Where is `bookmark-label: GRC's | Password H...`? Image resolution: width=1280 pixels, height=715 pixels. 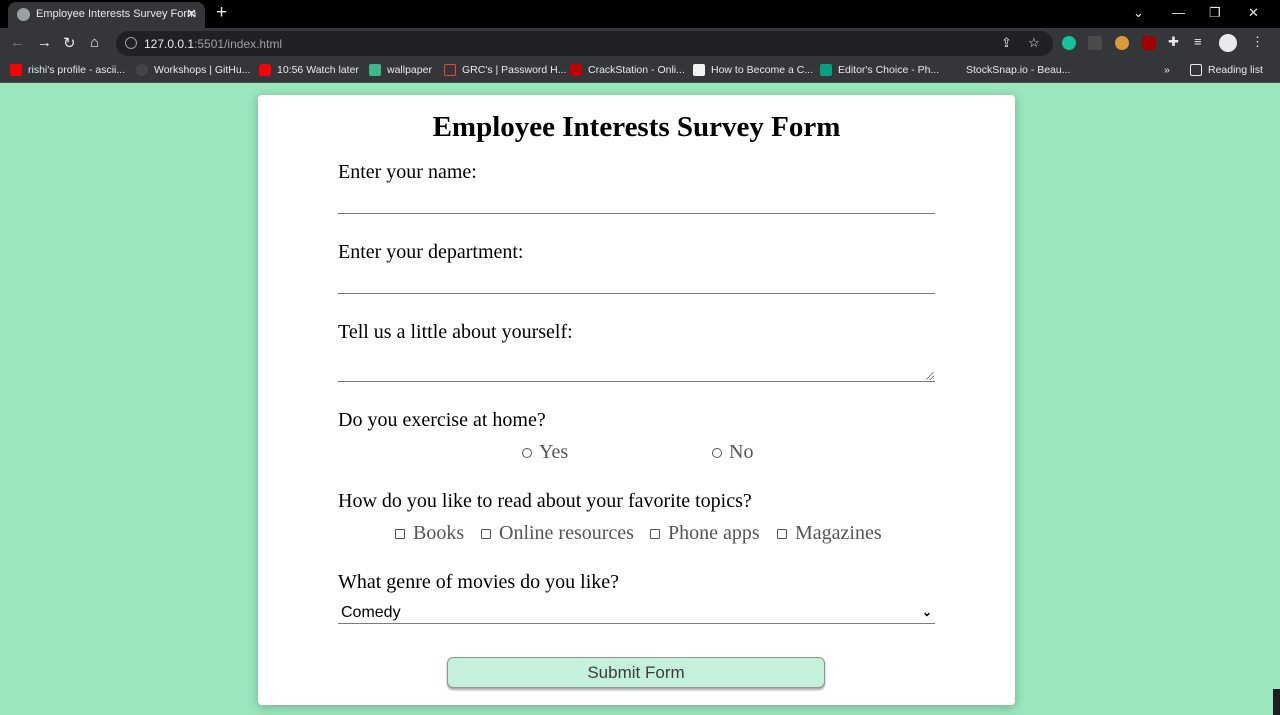 bookmark-label: GRC's | Password H... is located at coordinates (514, 70).